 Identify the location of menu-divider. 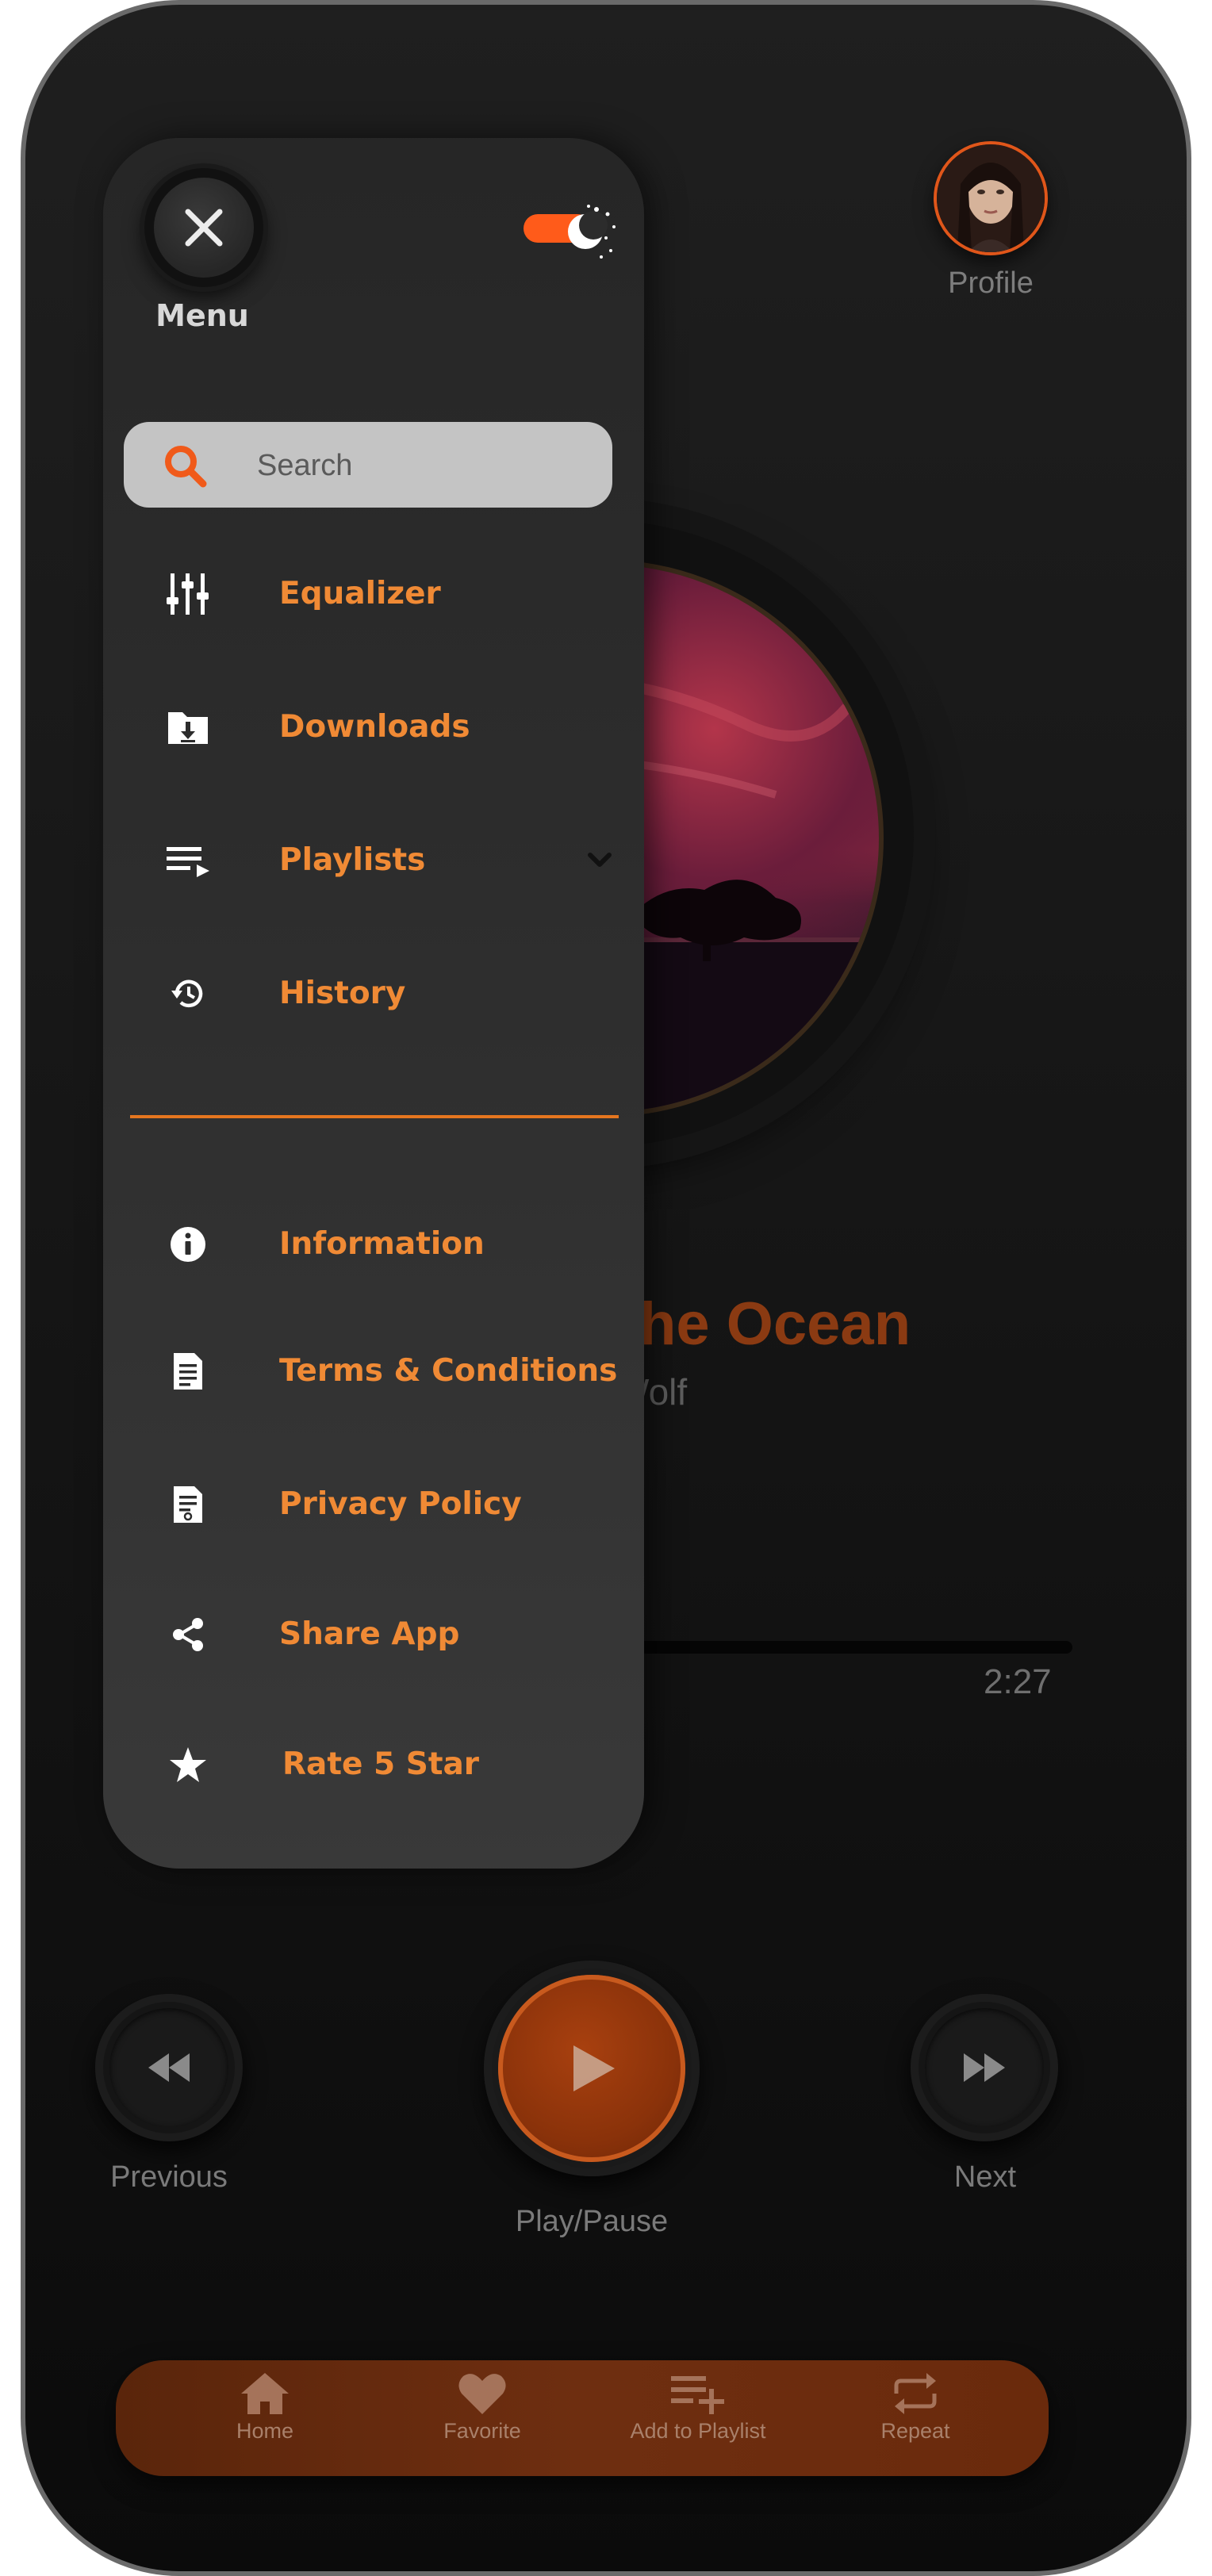
(374, 1117).